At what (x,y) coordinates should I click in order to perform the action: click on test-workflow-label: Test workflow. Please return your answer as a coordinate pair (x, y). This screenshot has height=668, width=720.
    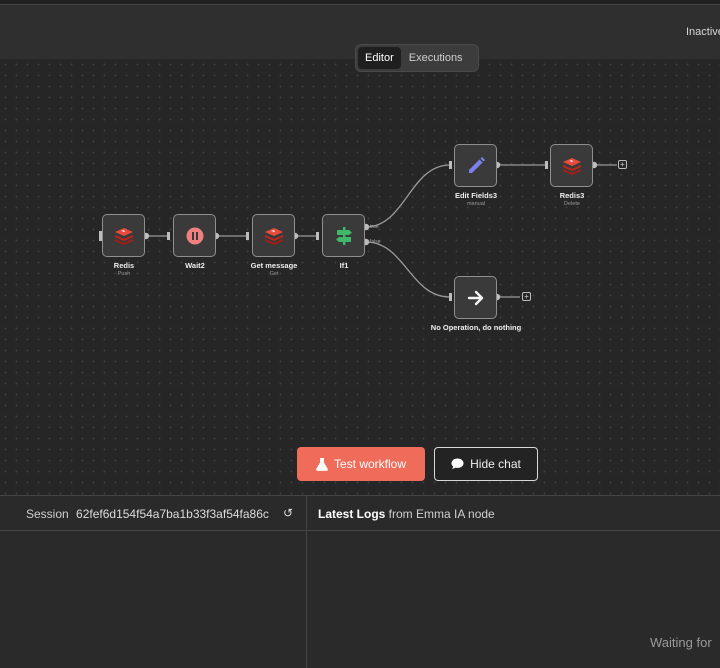
    Looking at the image, I should click on (370, 464).